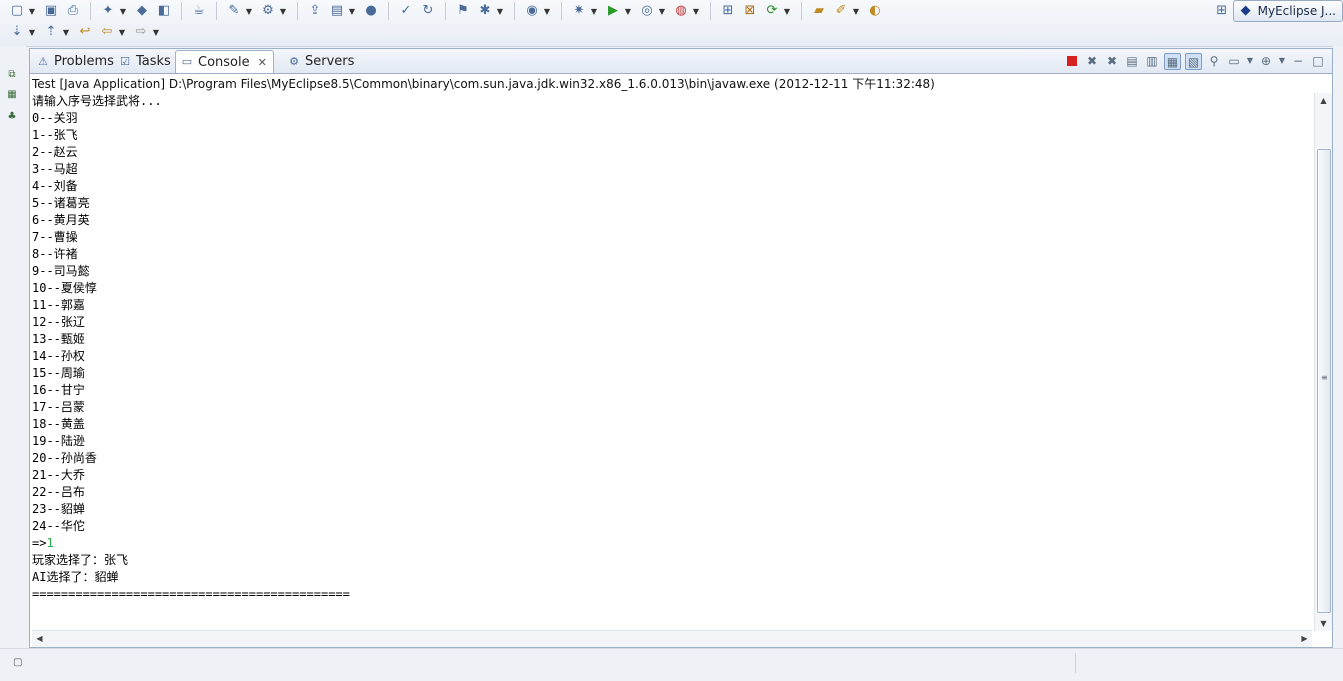  I want to click on debug-icon: ✷, so click(579, 11).